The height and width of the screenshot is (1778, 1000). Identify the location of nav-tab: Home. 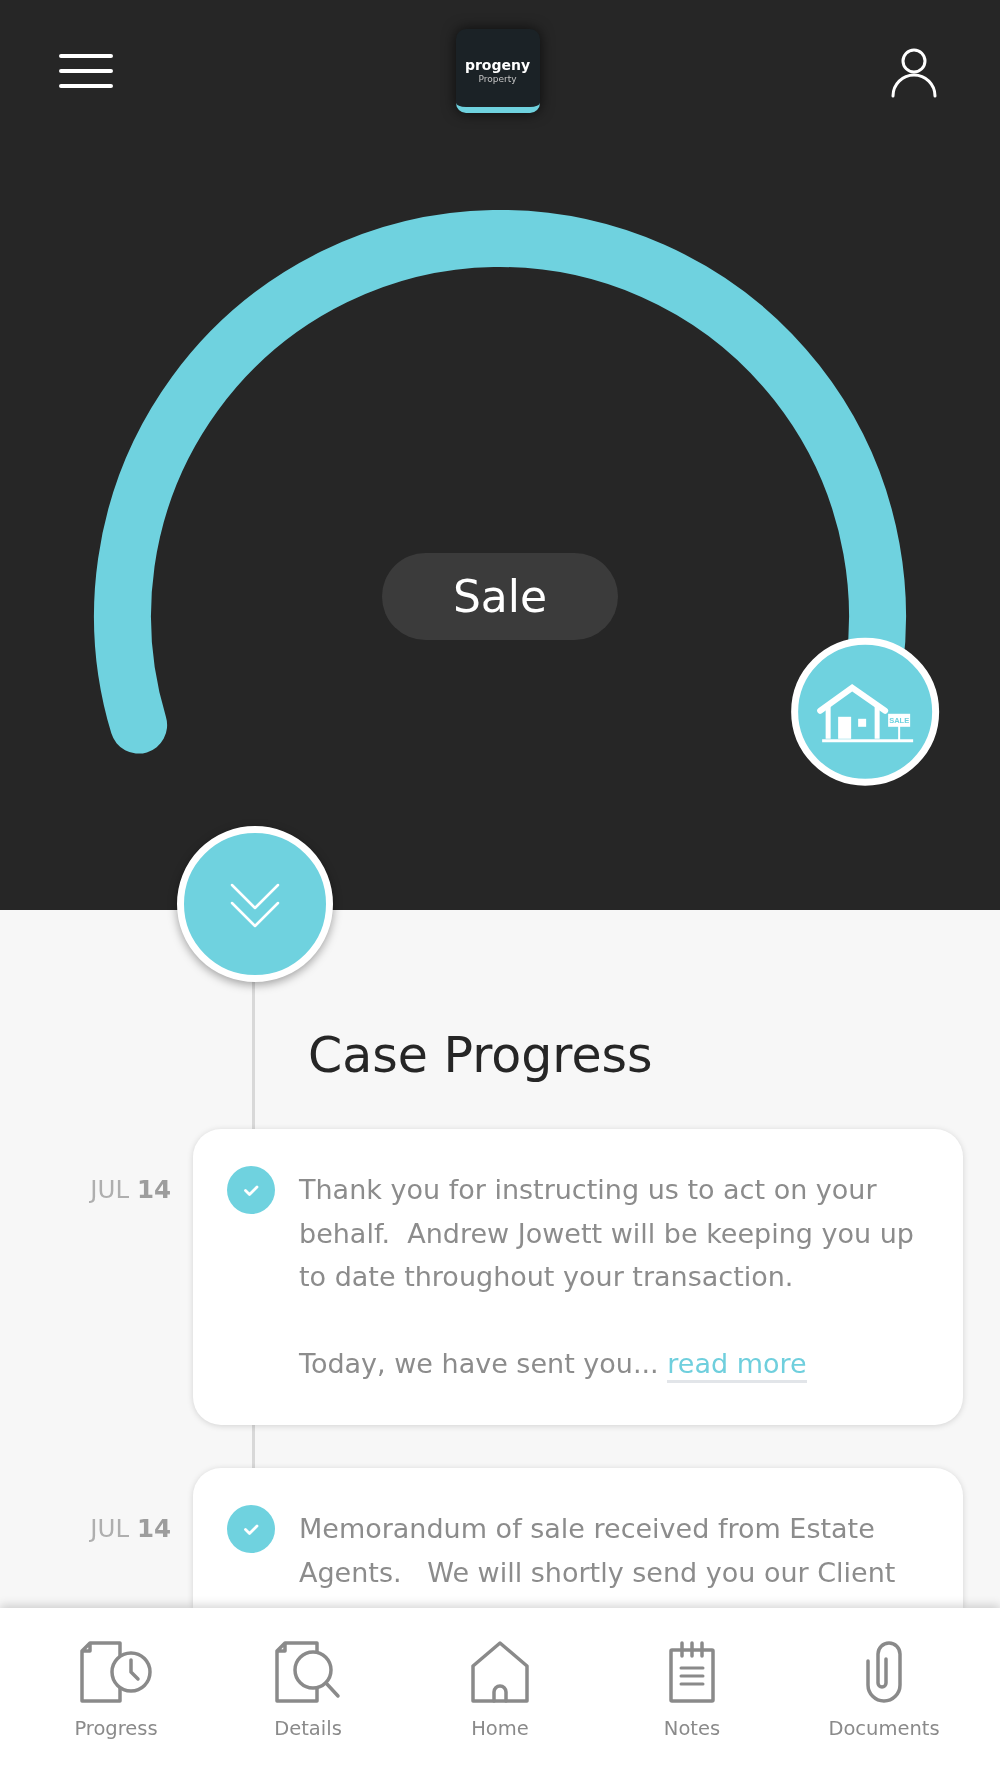
(500, 1693).